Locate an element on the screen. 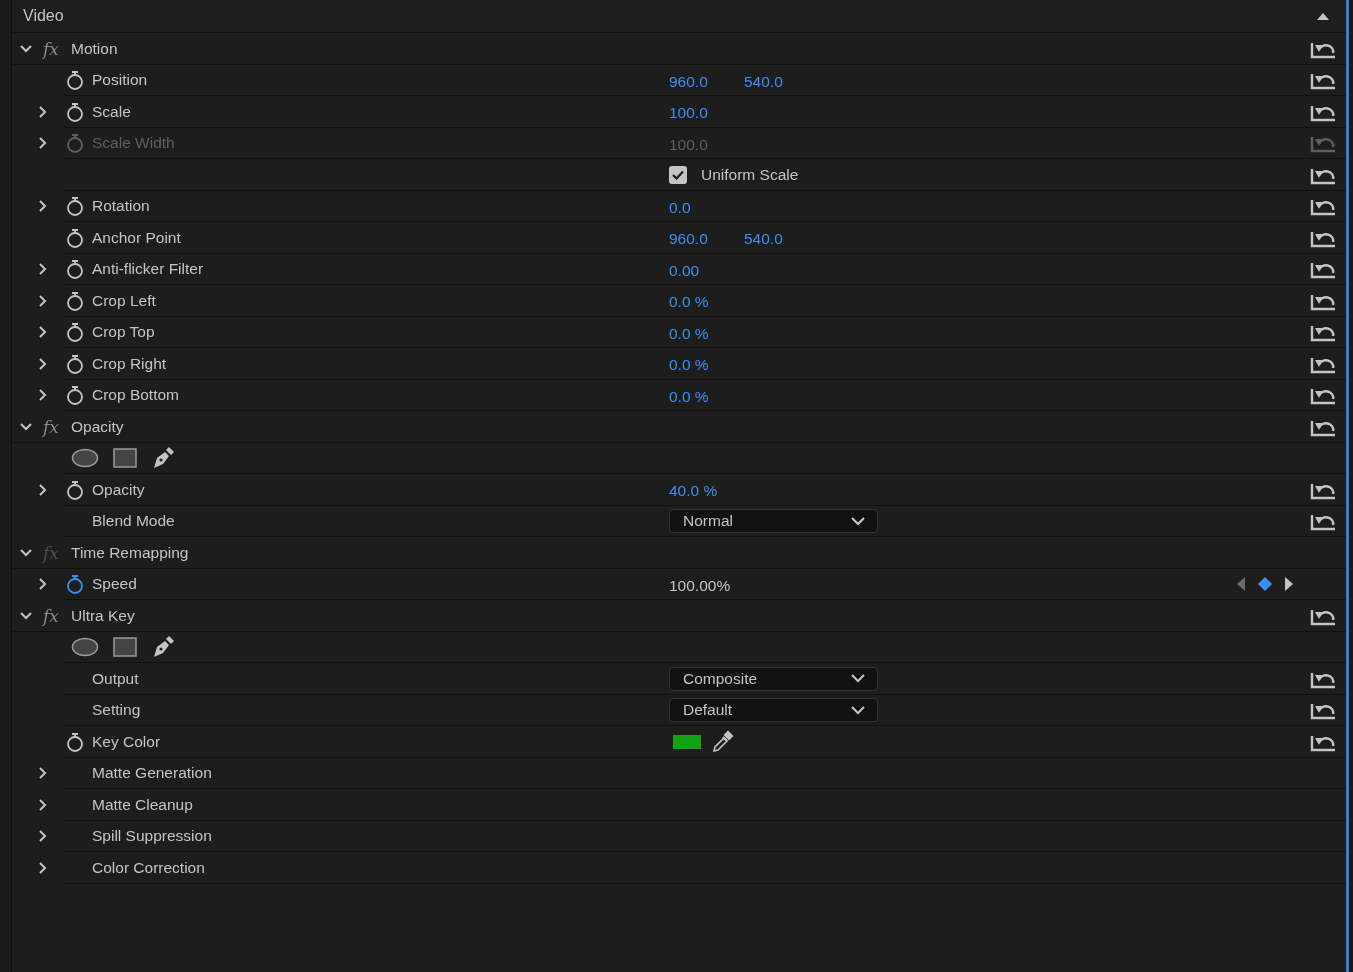  checkmark-icon is located at coordinates (678, 174).